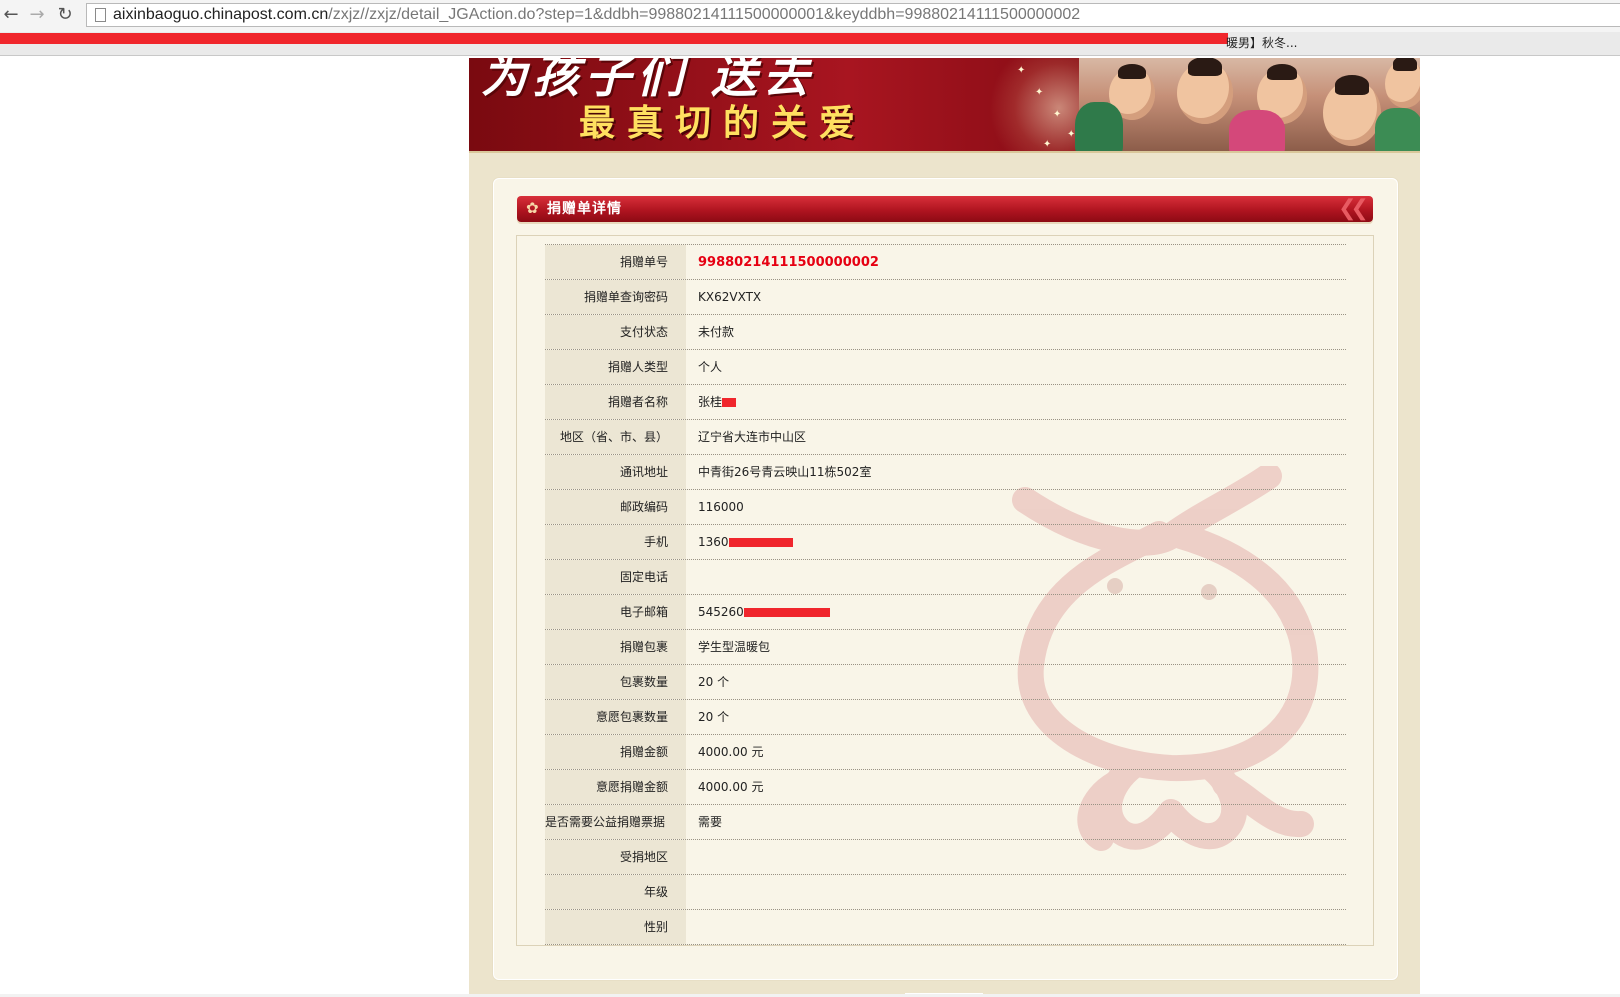  I want to click on intended-package-quantity: 20 个, so click(714, 717).